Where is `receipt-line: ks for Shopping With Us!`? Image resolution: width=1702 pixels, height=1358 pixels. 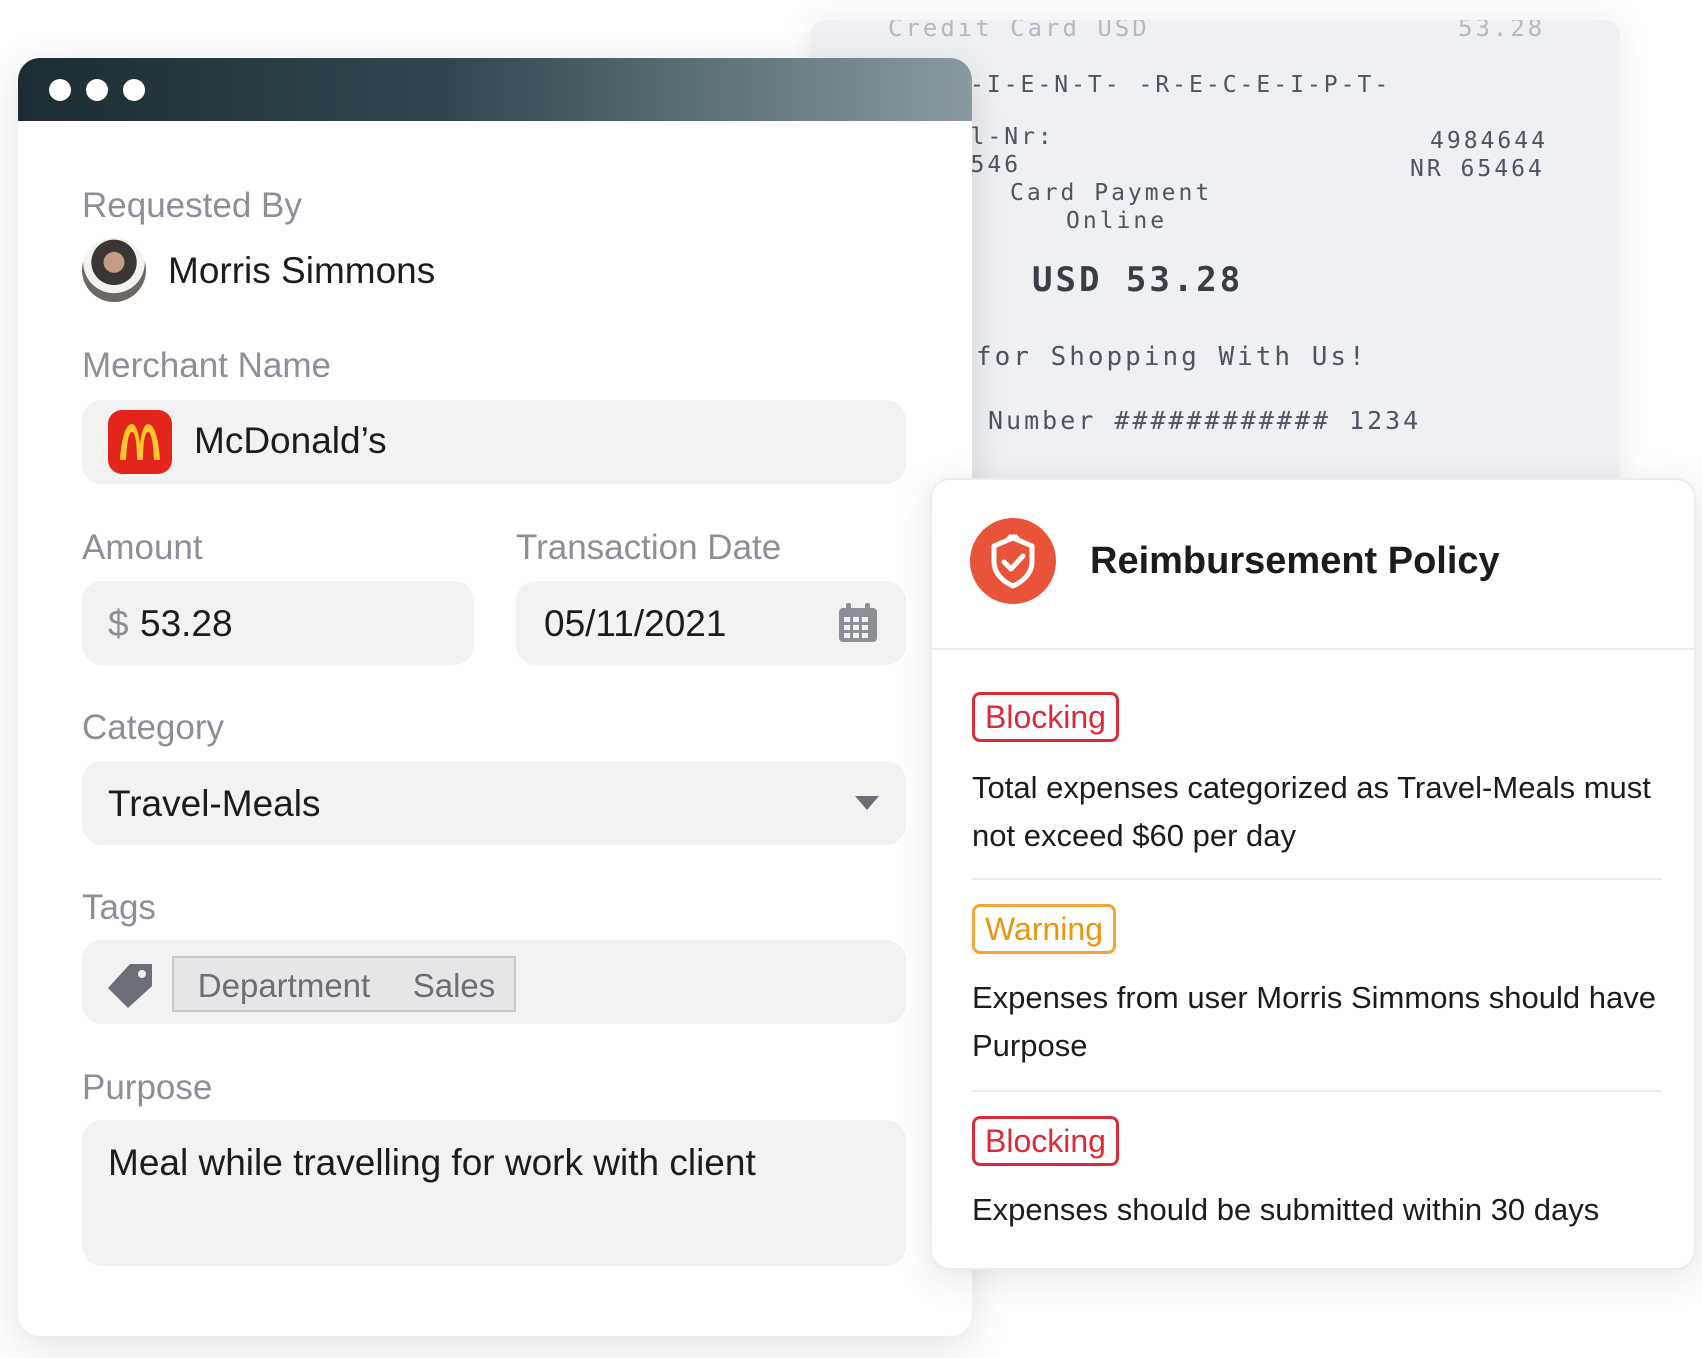
receipt-line: ks for Shopping With Us! is located at coordinates (1144, 357).